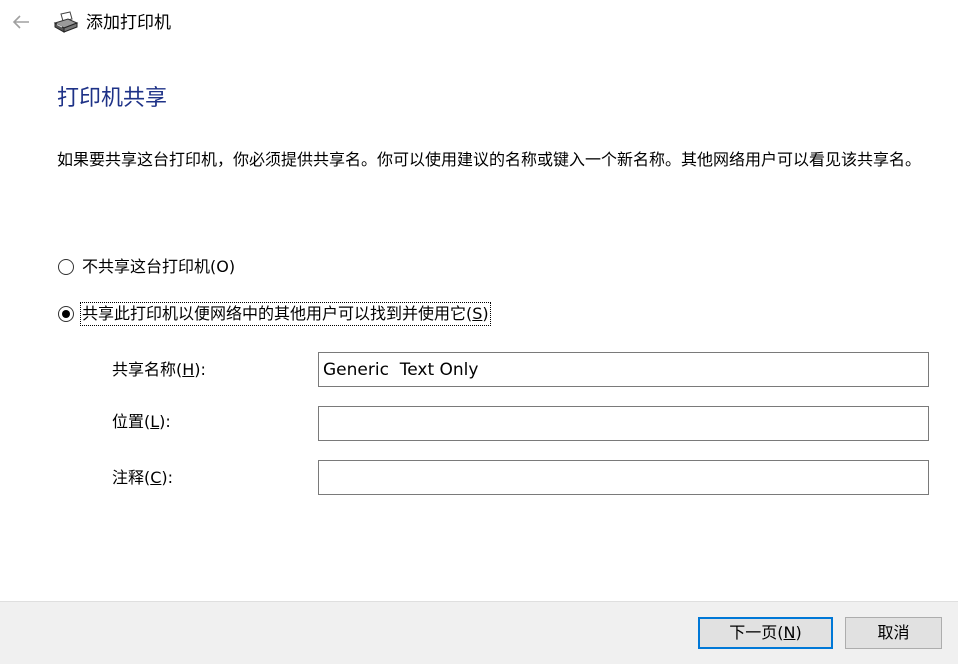 The image size is (958, 664). I want to click on radio-selected-dot, so click(66, 314).